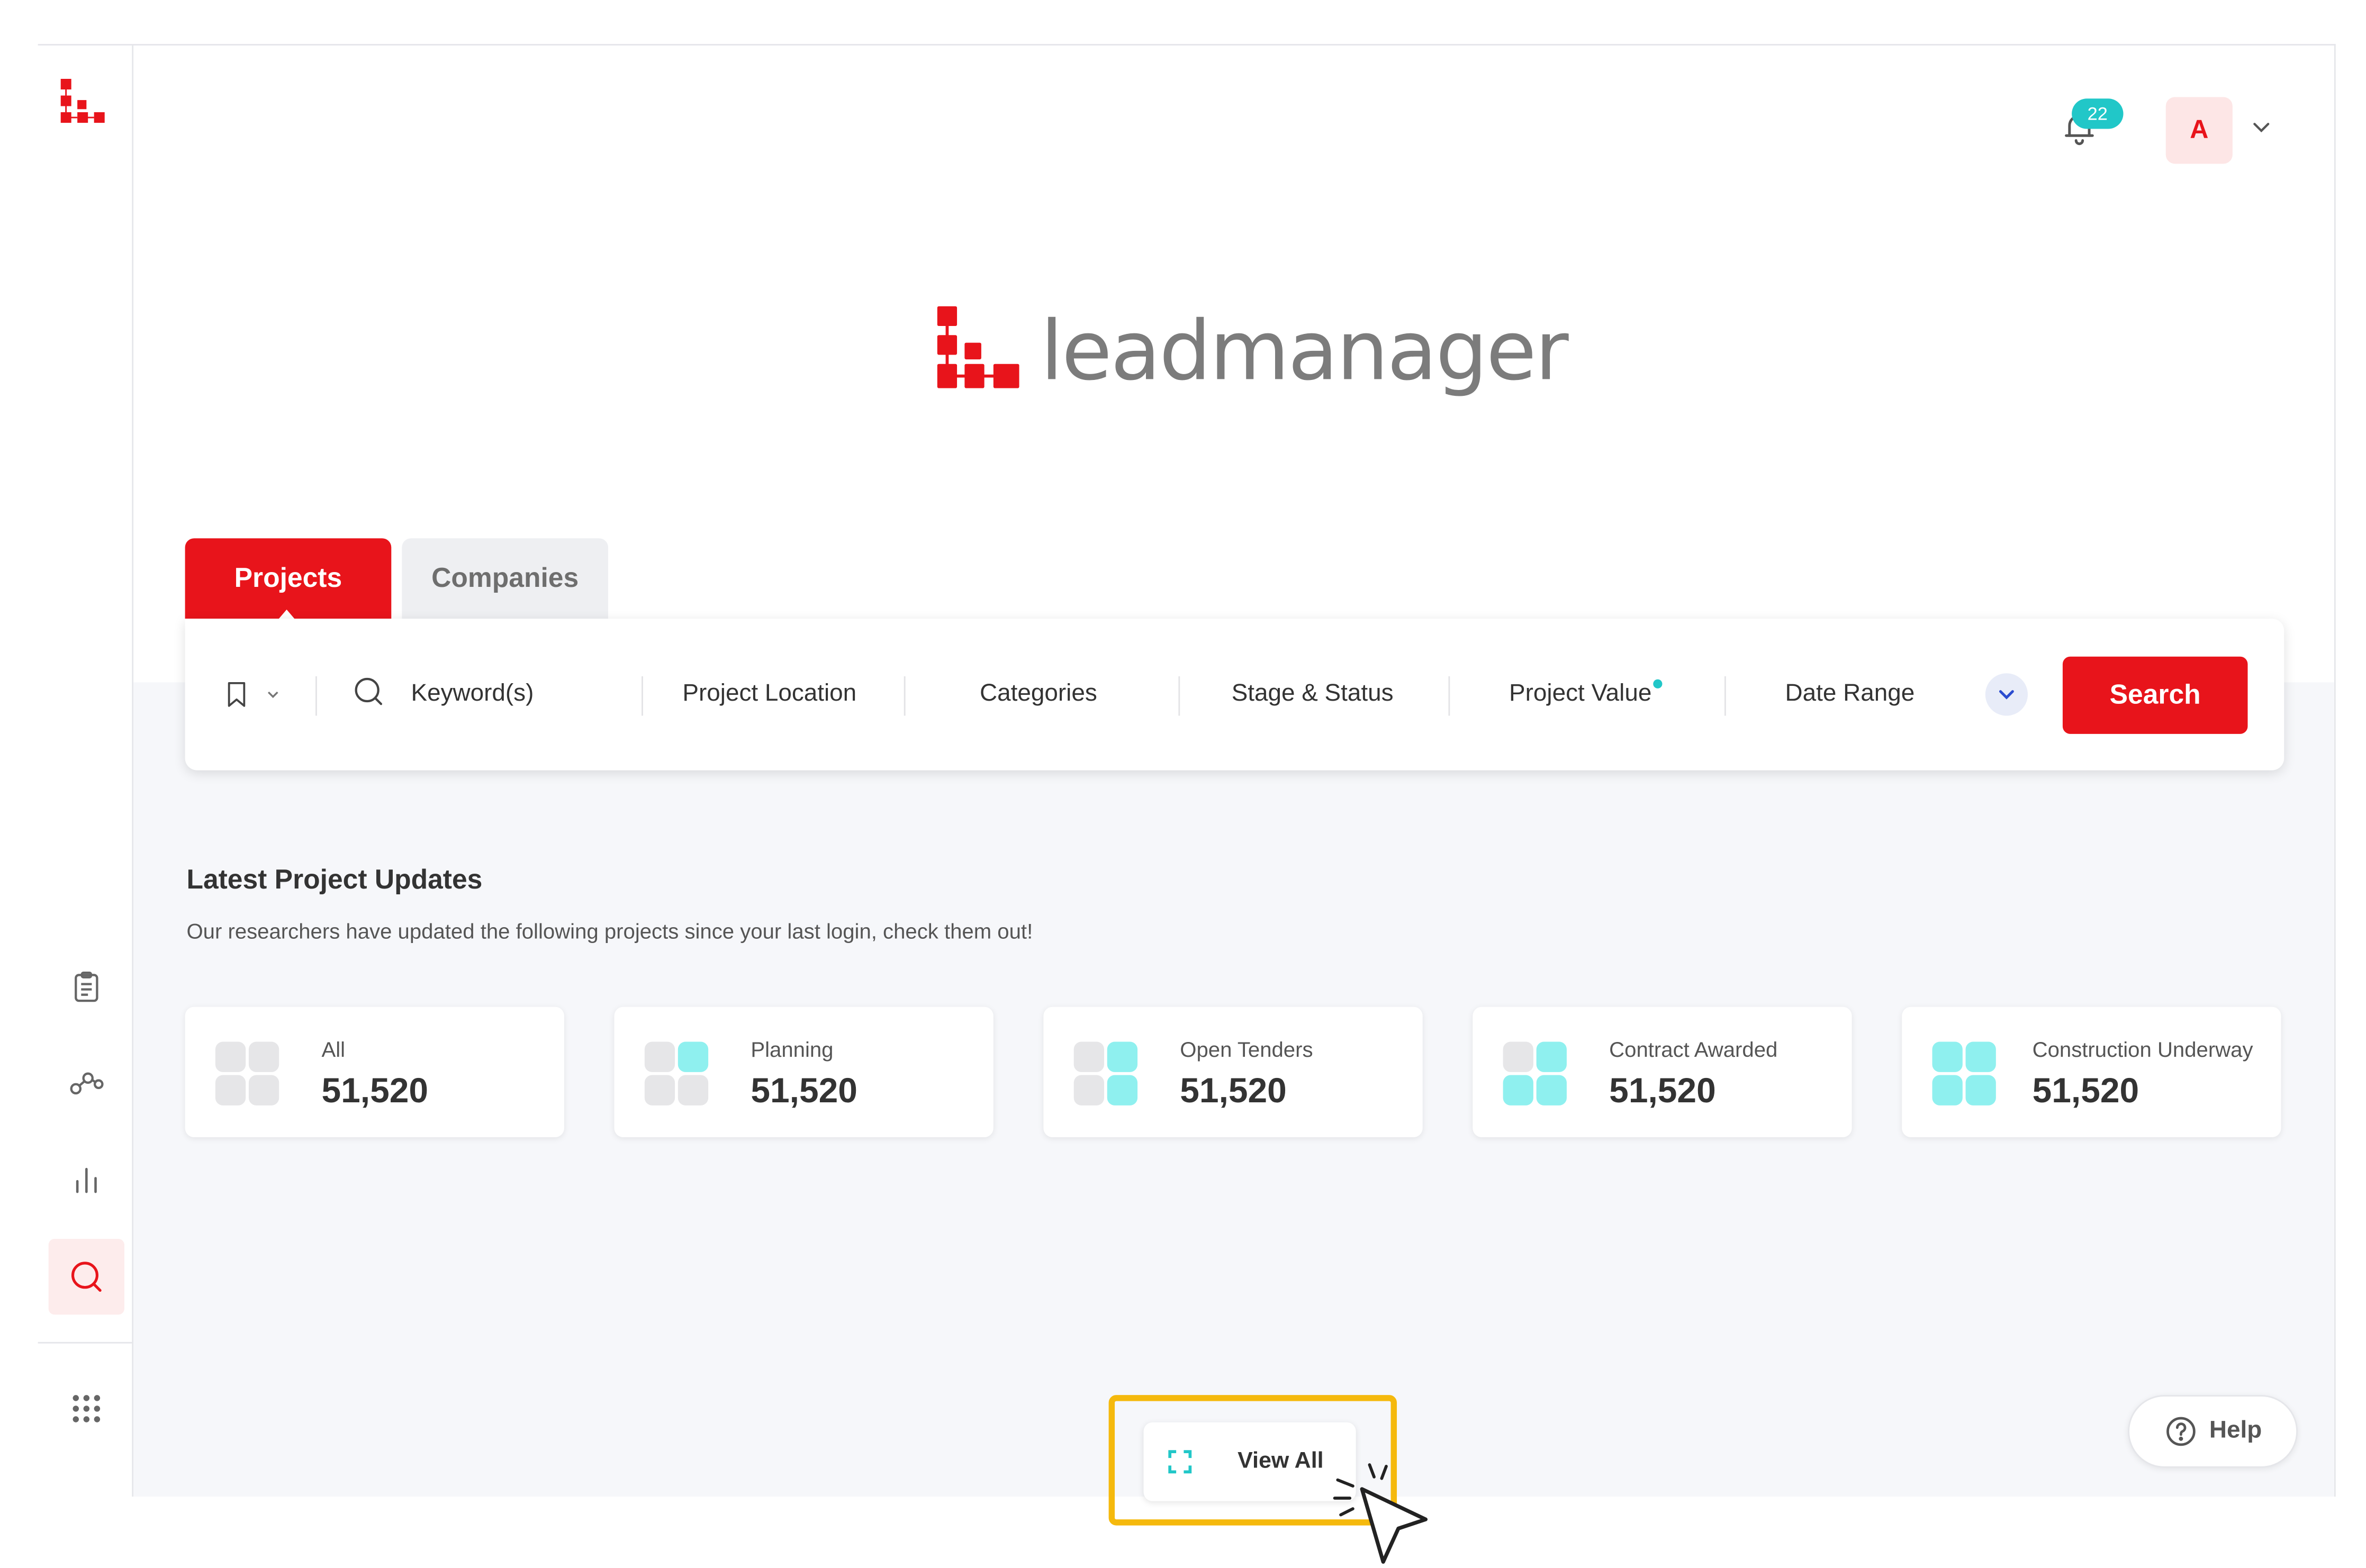 The height and width of the screenshot is (1568, 2366). Describe the element at coordinates (2335, 770) in the screenshot. I see `frame-border-right` at that location.